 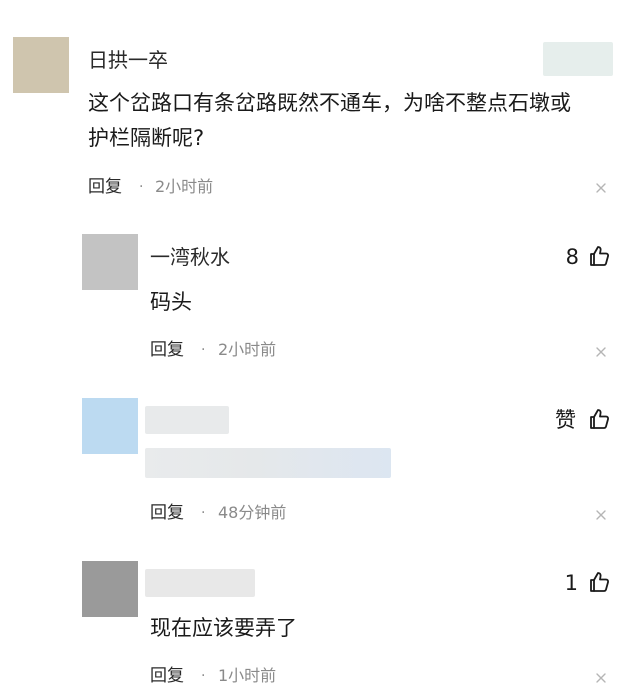 I want to click on like-count: 1, so click(x=571, y=583).